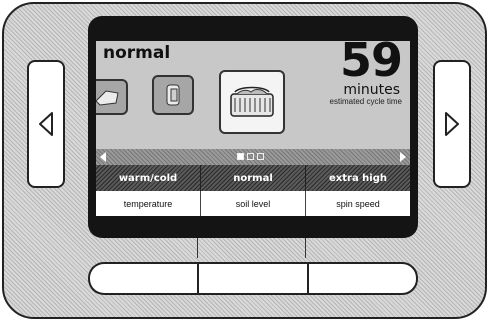  I want to click on pager-left-arrow-icon, so click(103, 157).